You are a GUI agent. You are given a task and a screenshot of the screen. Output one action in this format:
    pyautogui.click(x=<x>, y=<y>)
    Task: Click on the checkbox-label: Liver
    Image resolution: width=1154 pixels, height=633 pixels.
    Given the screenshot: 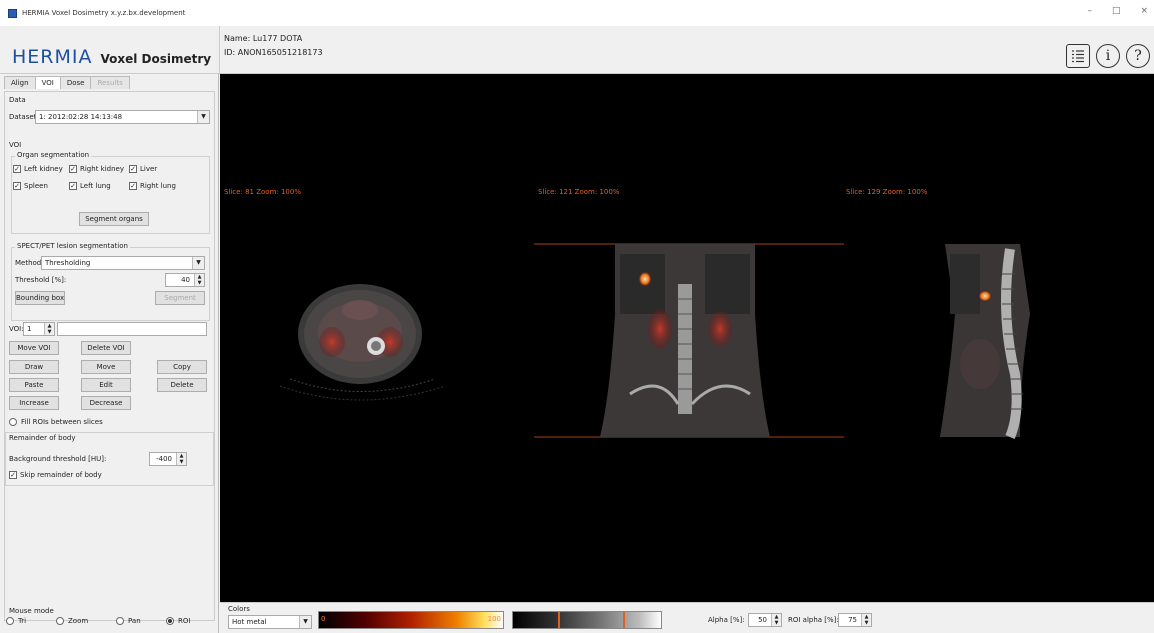 What is the action you would take?
    pyautogui.click(x=149, y=169)
    